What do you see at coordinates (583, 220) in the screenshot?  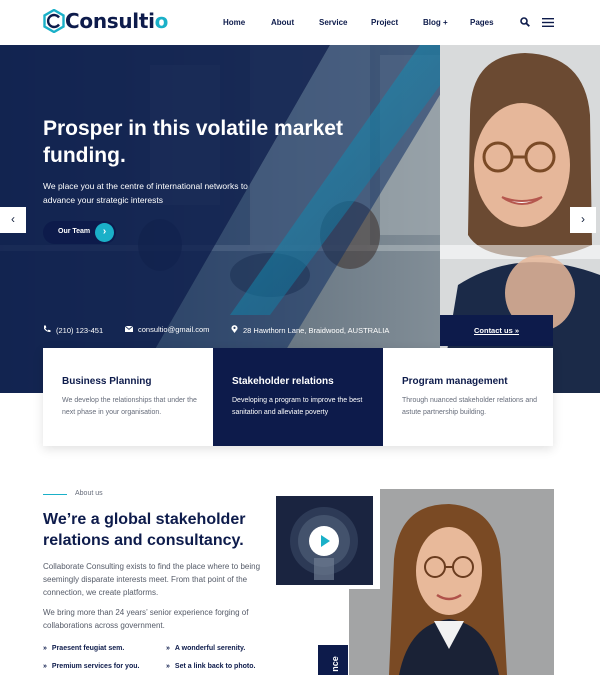 I see `slider-next-button: ›` at bounding box center [583, 220].